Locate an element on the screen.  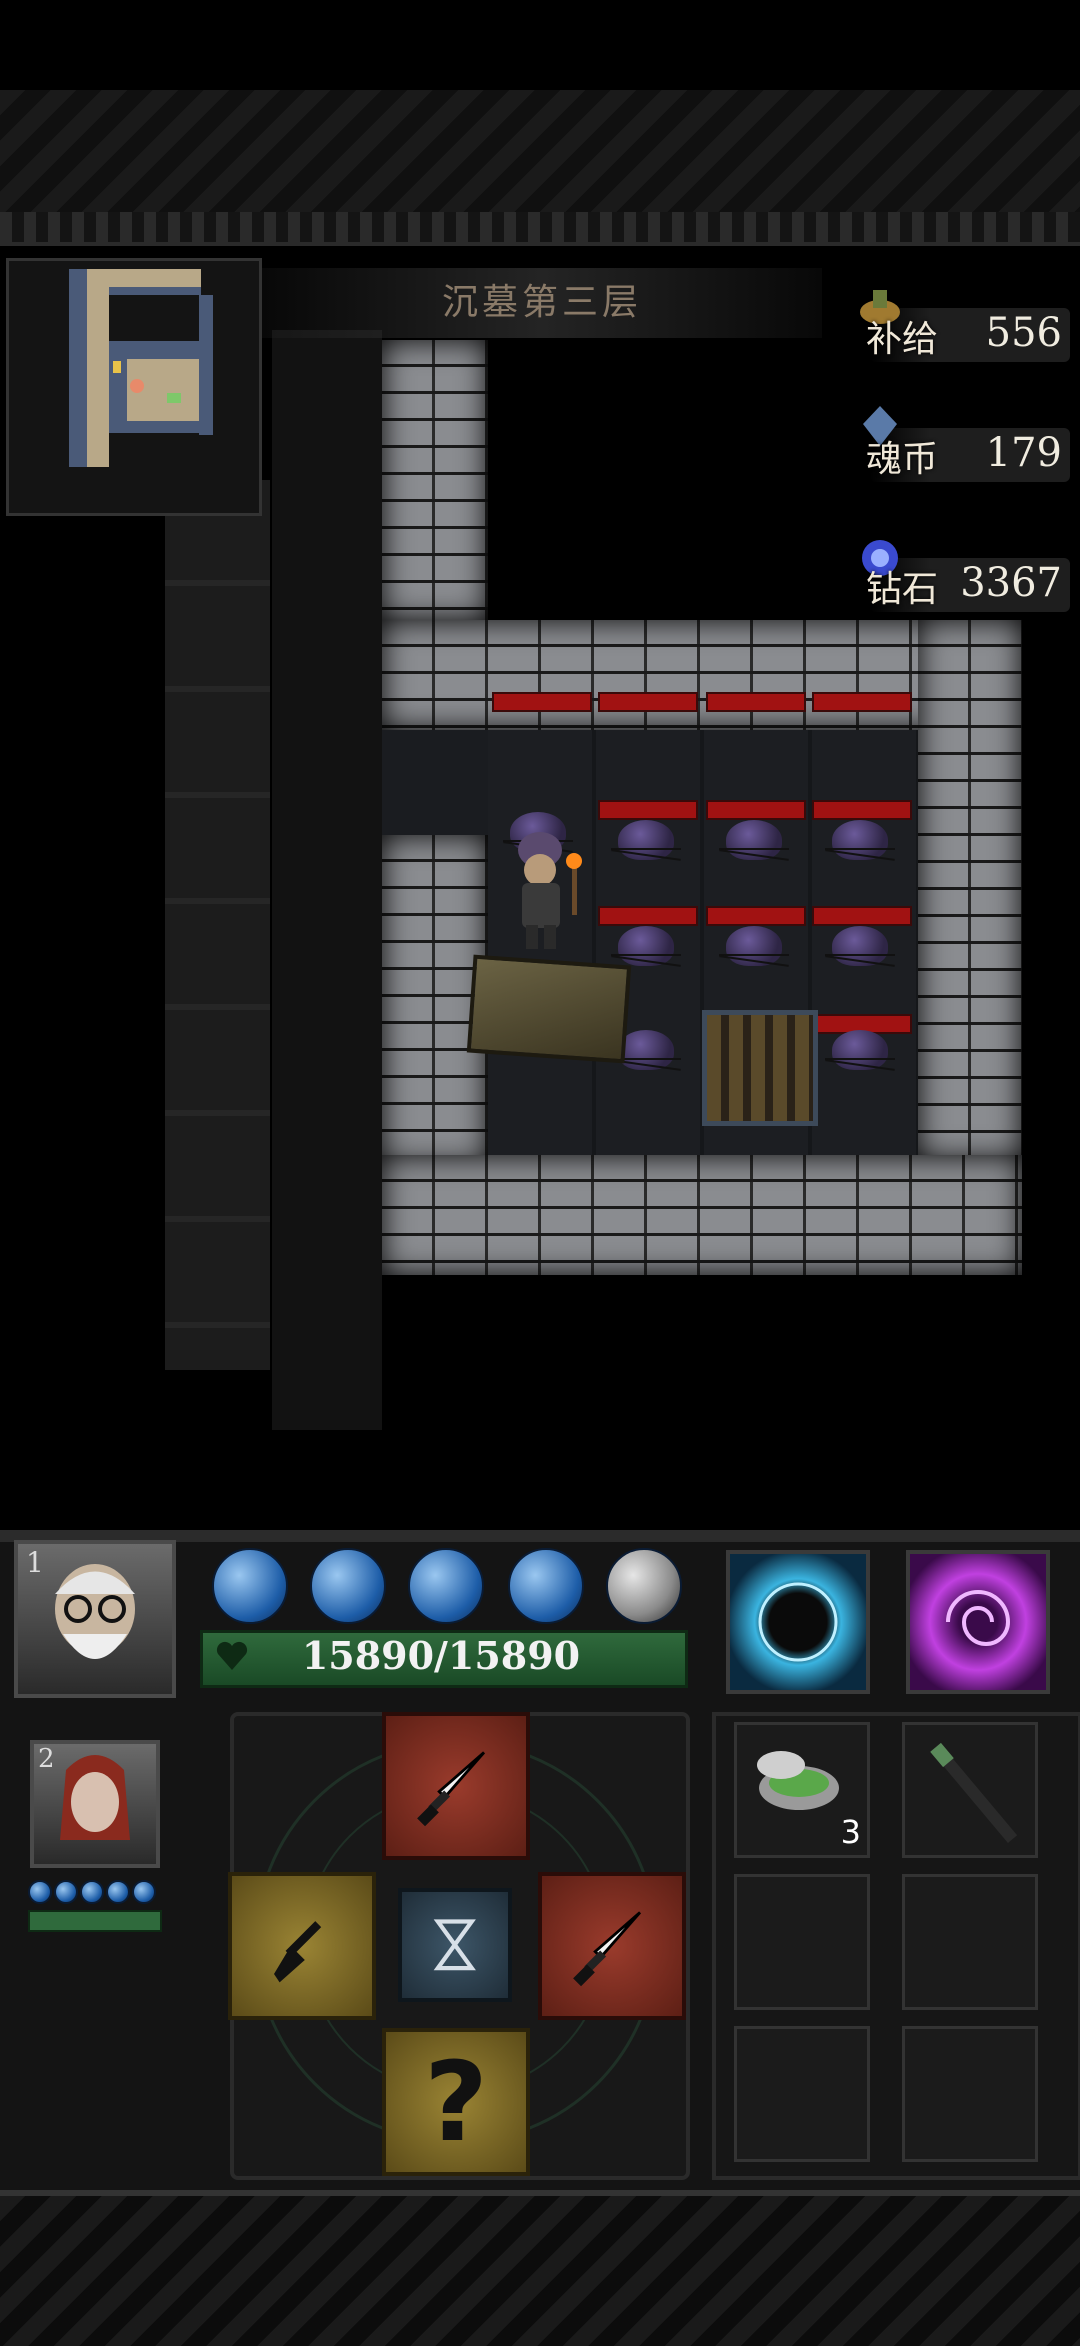
supply-counter: 补给 556 is located at coordinates (963, 329).